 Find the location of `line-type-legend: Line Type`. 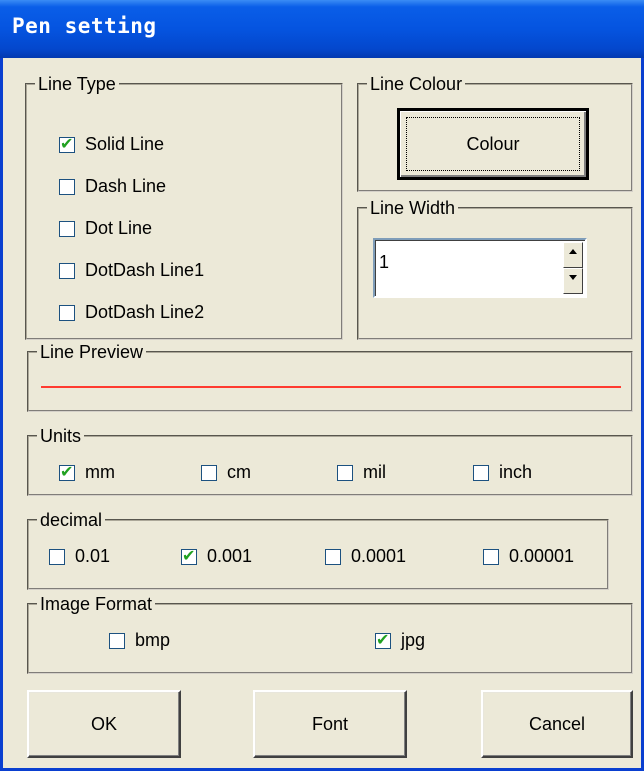

line-type-legend: Line Type is located at coordinates (77, 84).